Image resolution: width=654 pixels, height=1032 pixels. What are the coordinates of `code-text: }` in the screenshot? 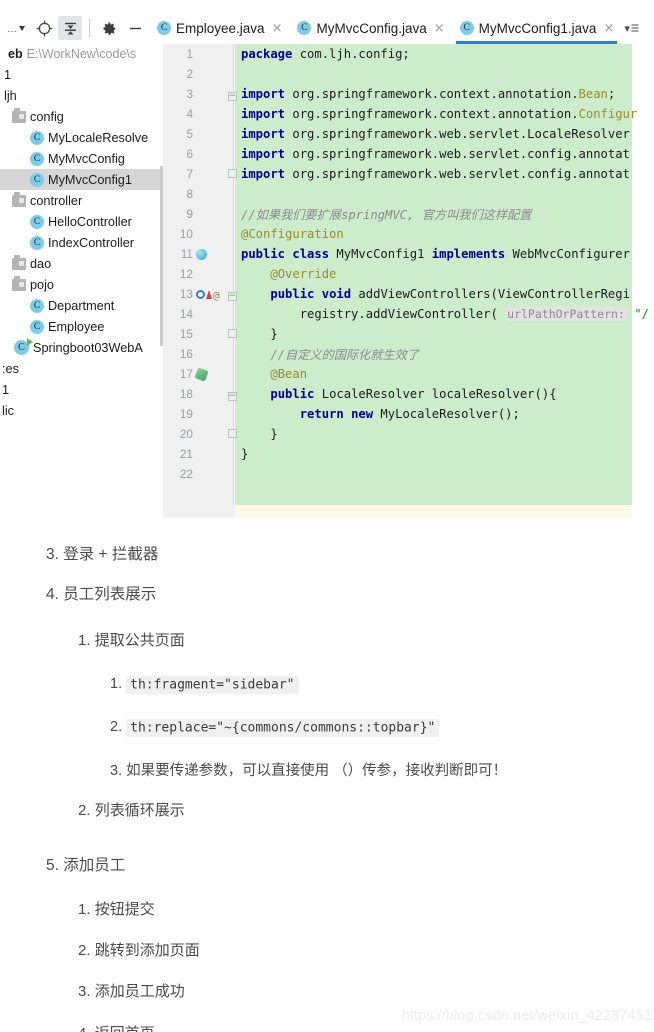 It's located at (245, 454).